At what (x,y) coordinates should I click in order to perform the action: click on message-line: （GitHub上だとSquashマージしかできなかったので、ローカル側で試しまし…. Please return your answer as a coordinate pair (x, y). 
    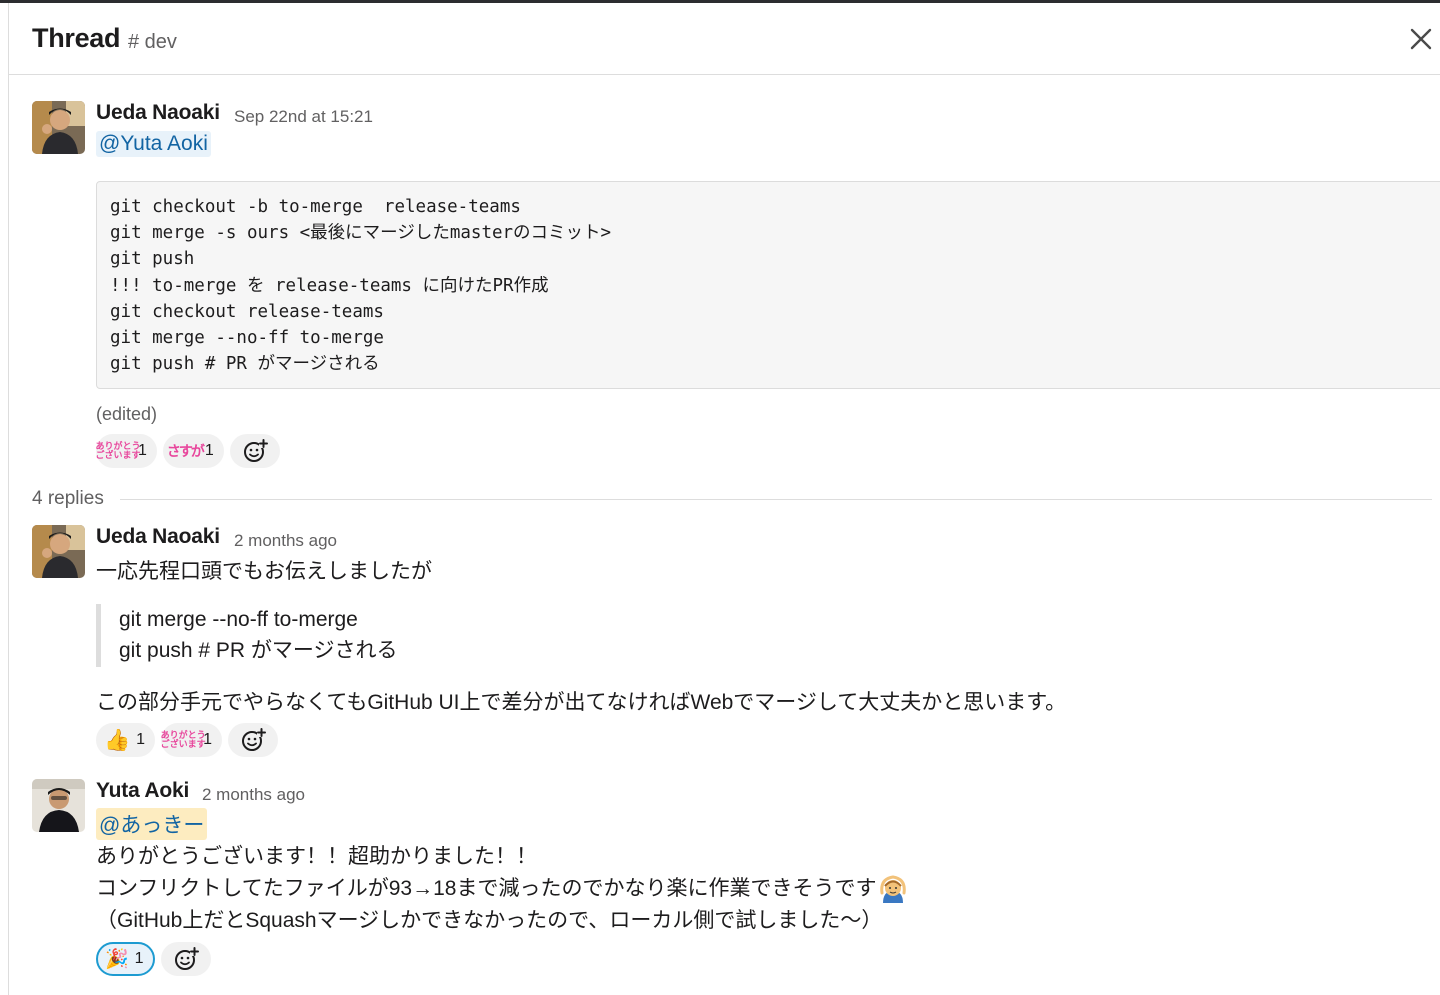
    Looking at the image, I should click on (489, 920).